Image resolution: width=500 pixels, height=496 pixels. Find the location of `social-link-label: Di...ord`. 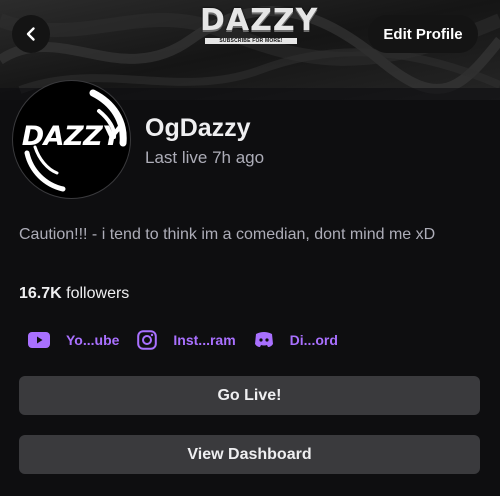

social-link-label: Di...ord is located at coordinates (313, 340).